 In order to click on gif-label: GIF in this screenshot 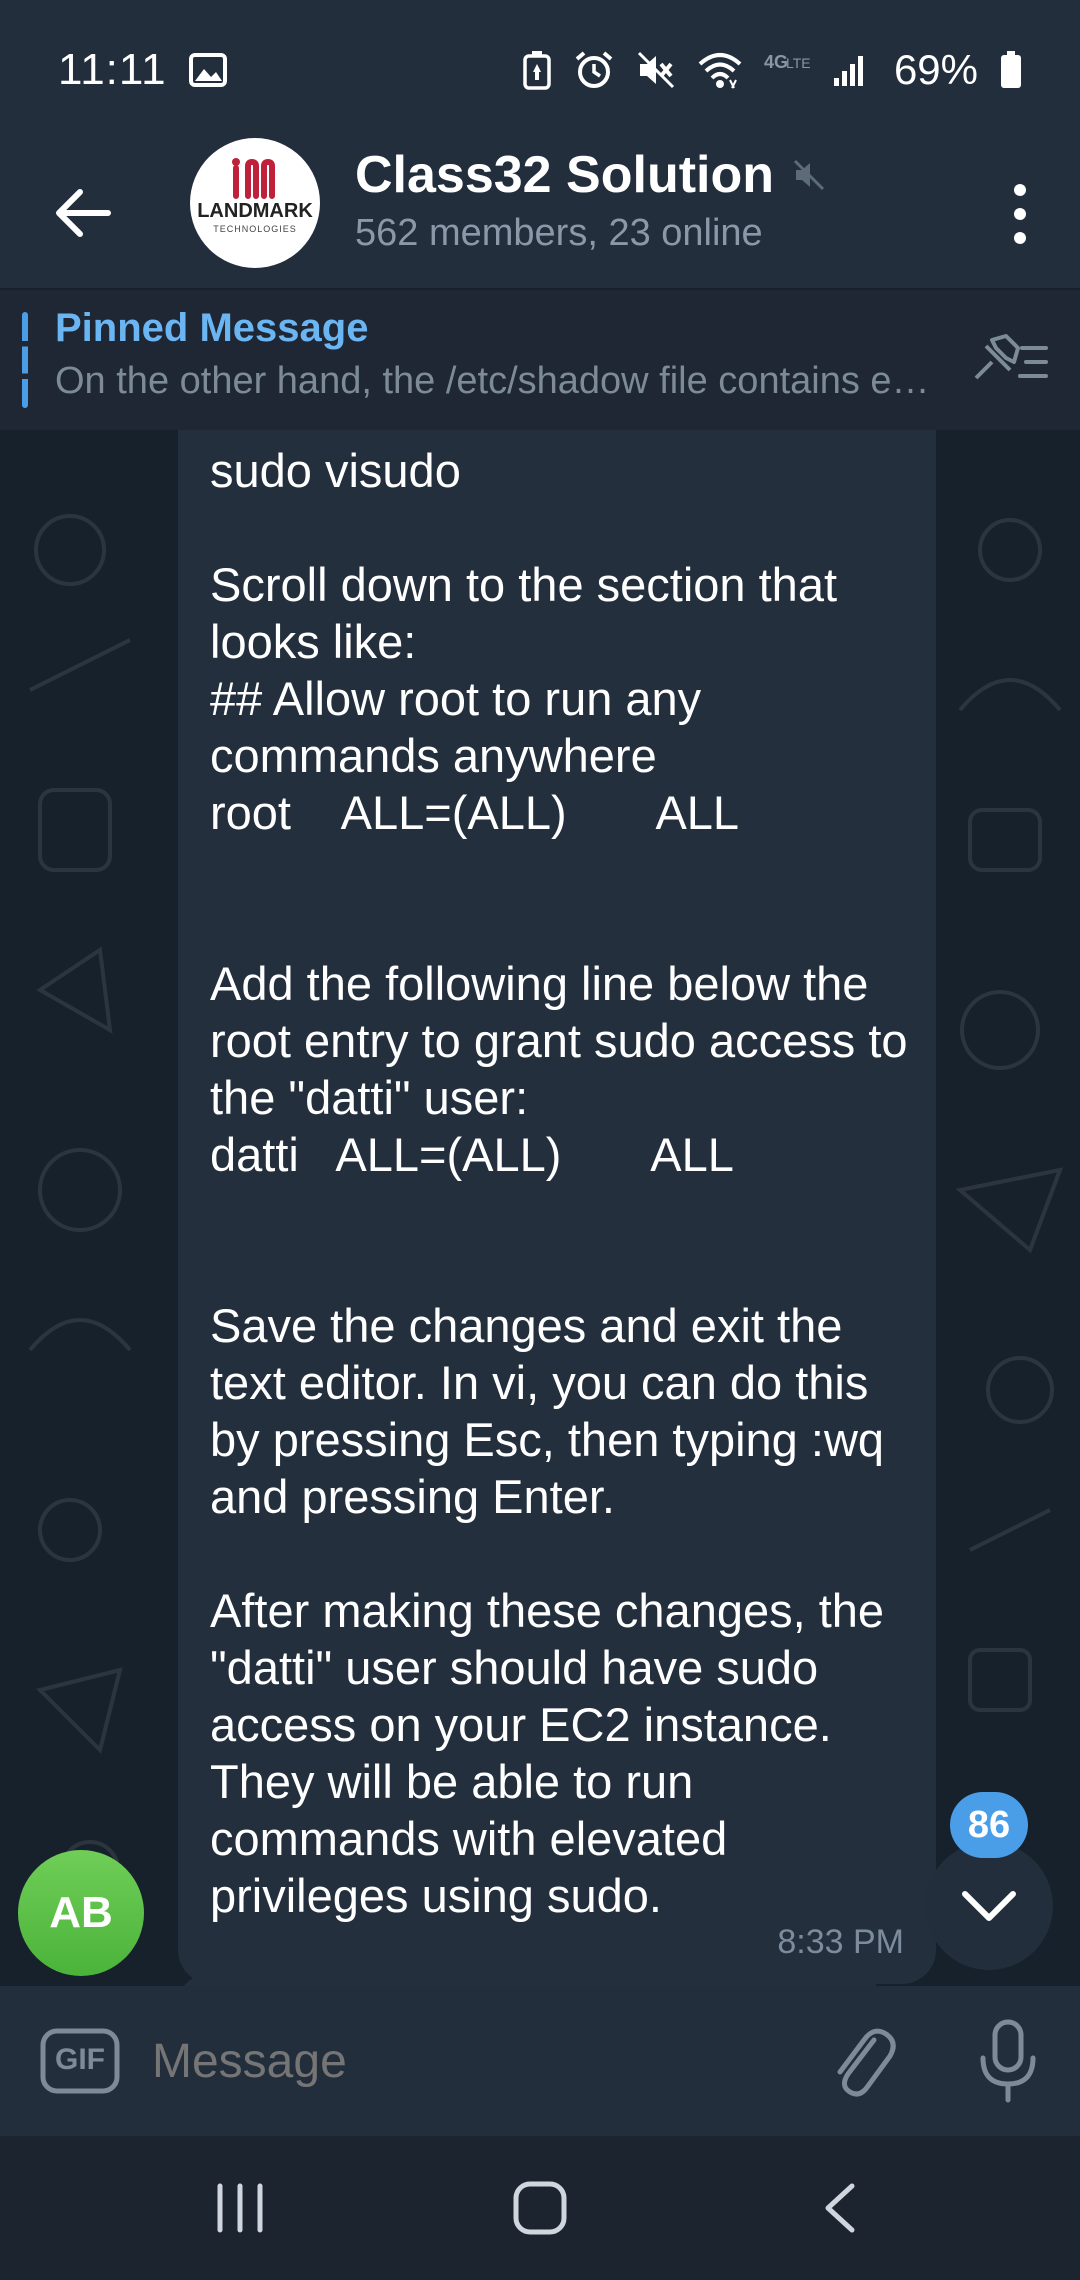, I will do `click(80, 2059)`.